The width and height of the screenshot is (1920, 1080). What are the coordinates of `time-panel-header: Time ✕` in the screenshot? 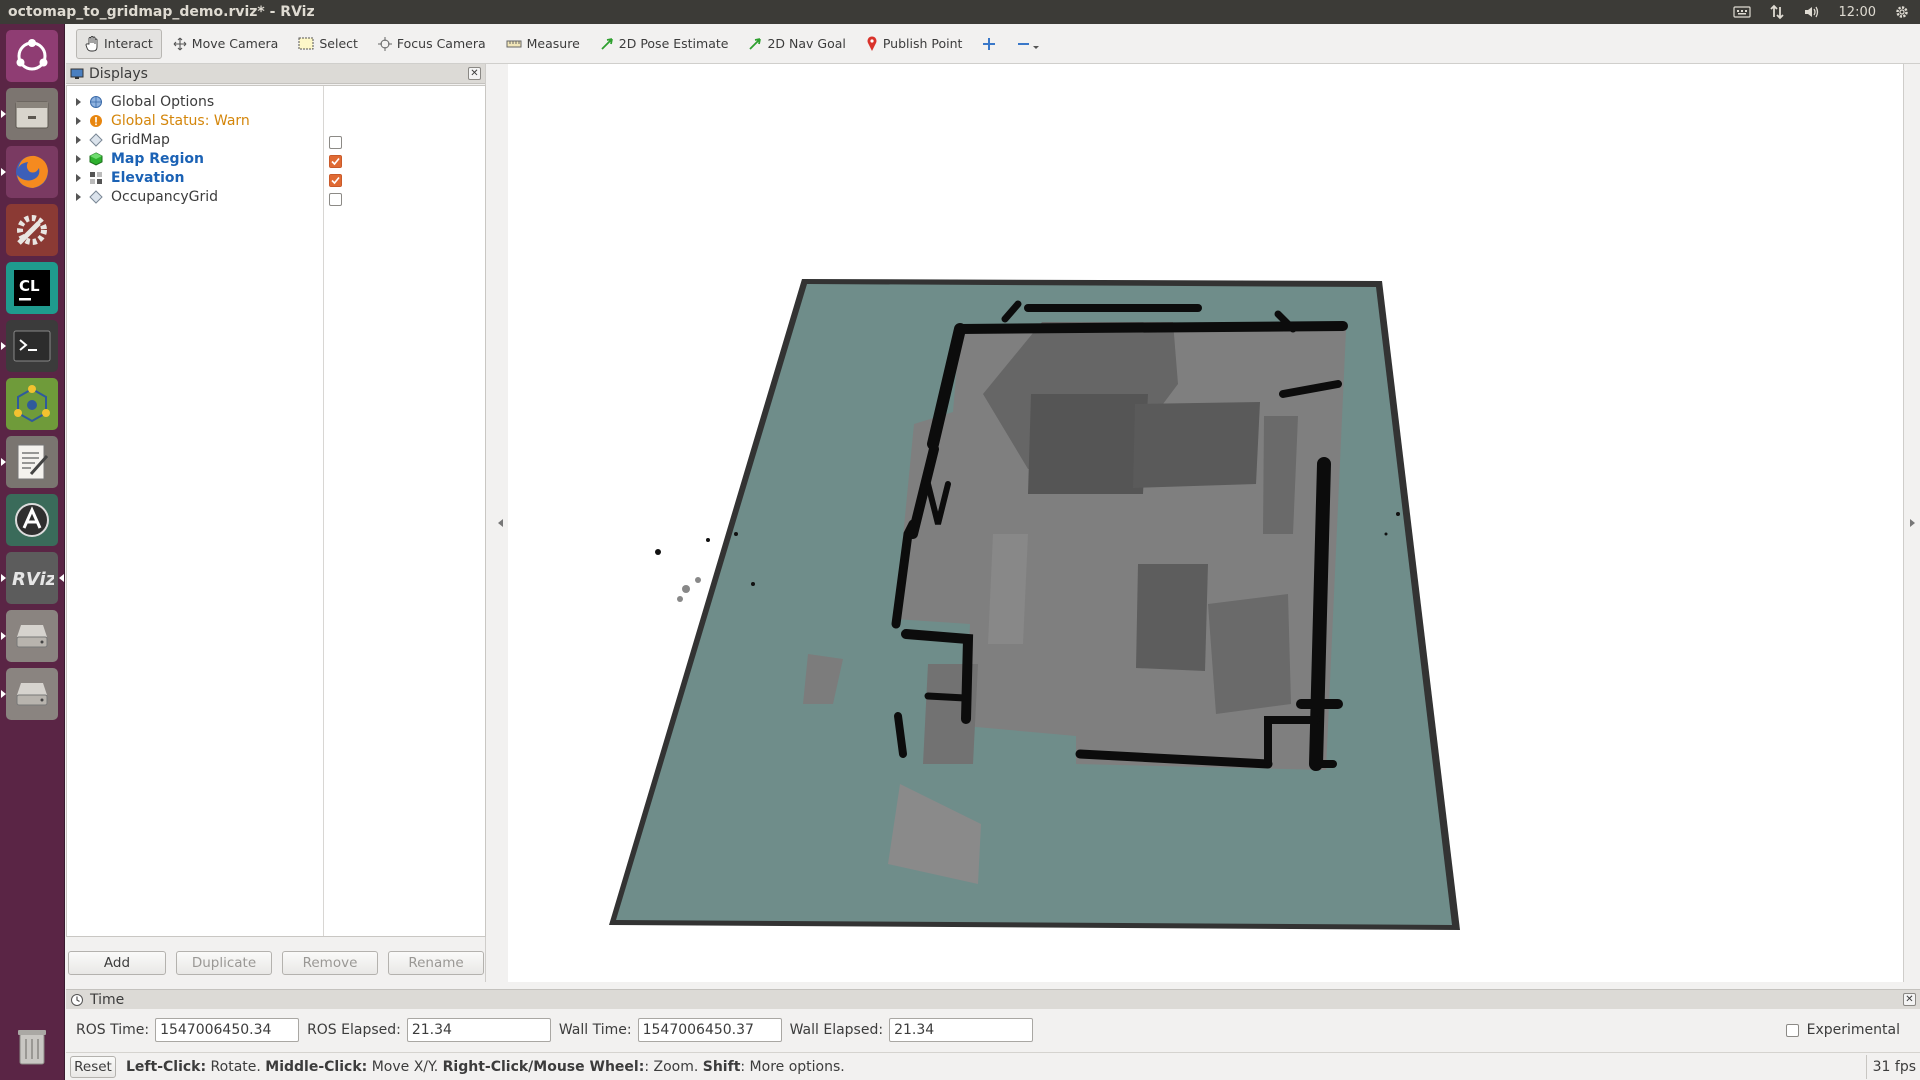 It's located at (993, 999).